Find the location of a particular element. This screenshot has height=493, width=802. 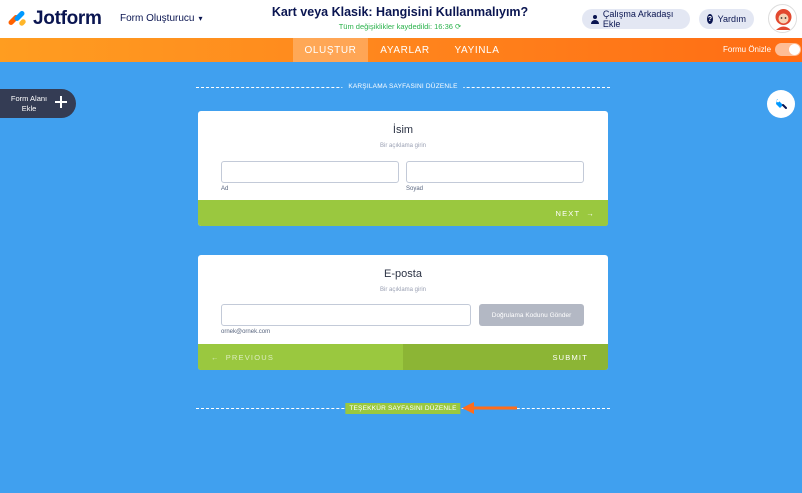

annotation-arrow-icon is located at coordinates (489, 408).